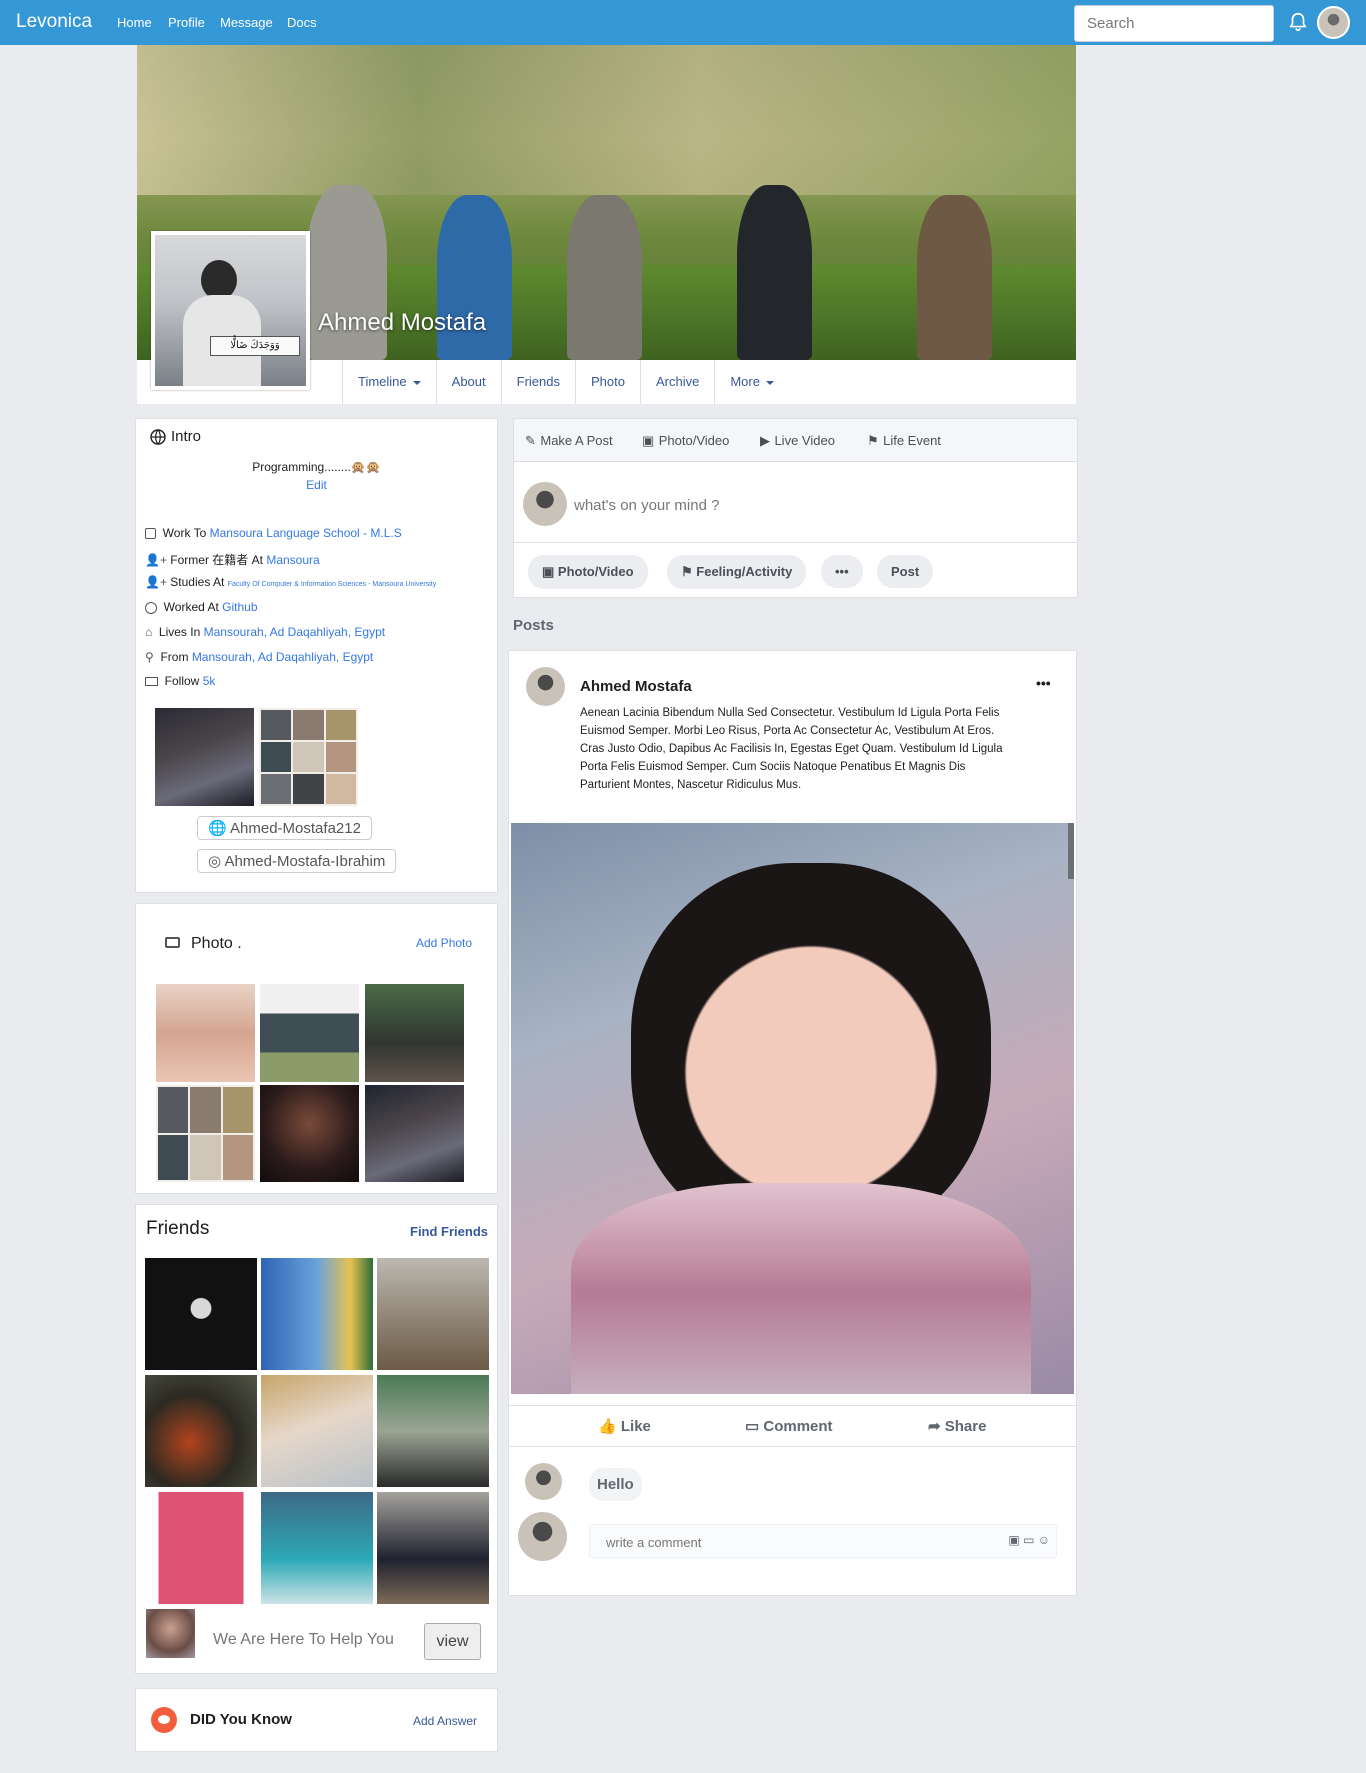  I want to click on video-icon: ▶, so click(765, 440).